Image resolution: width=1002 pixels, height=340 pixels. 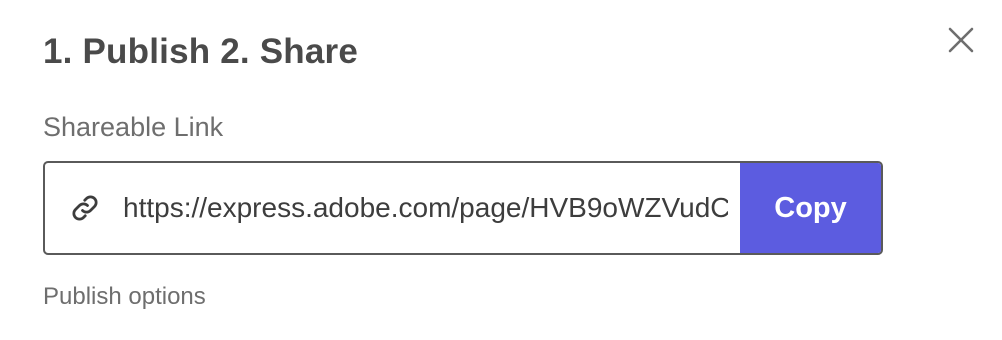 What do you see at coordinates (810, 208) in the screenshot?
I see `copy-button: Copy` at bounding box center [810, 208].